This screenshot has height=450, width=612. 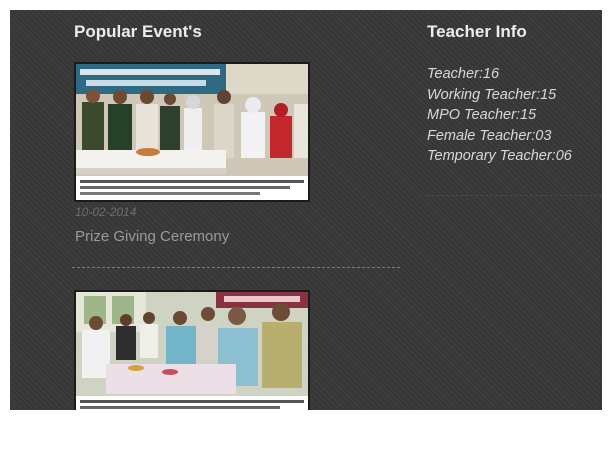 What do you see at coordinates (192, 350) in the screenshot?
I see `event-group-photo` at bounding box center [192, 350].